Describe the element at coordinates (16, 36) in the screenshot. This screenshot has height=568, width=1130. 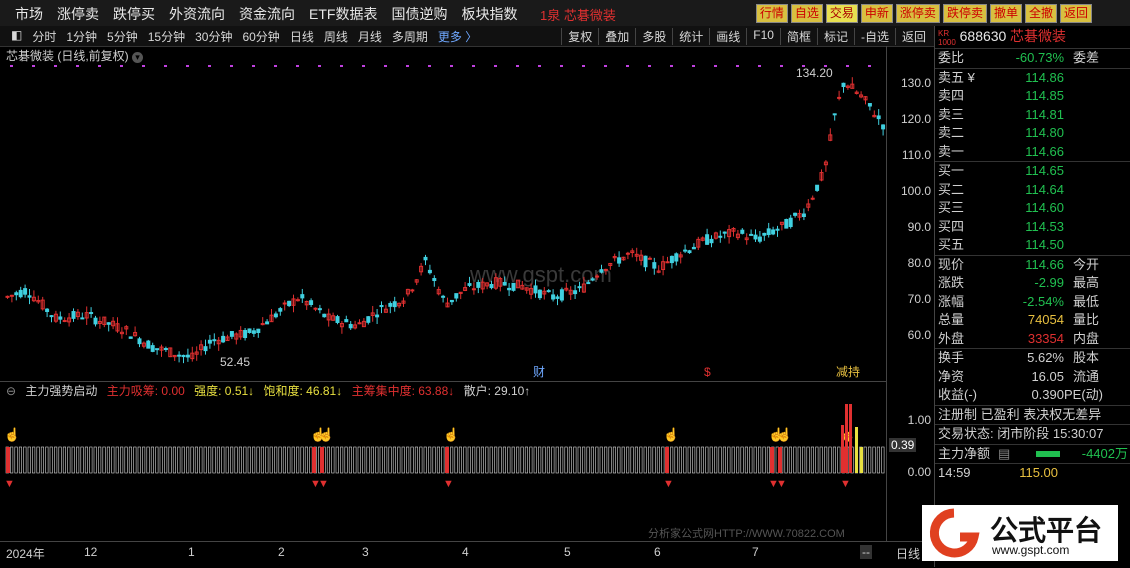
I see `panel-toggle-icon: ◧` at that location.